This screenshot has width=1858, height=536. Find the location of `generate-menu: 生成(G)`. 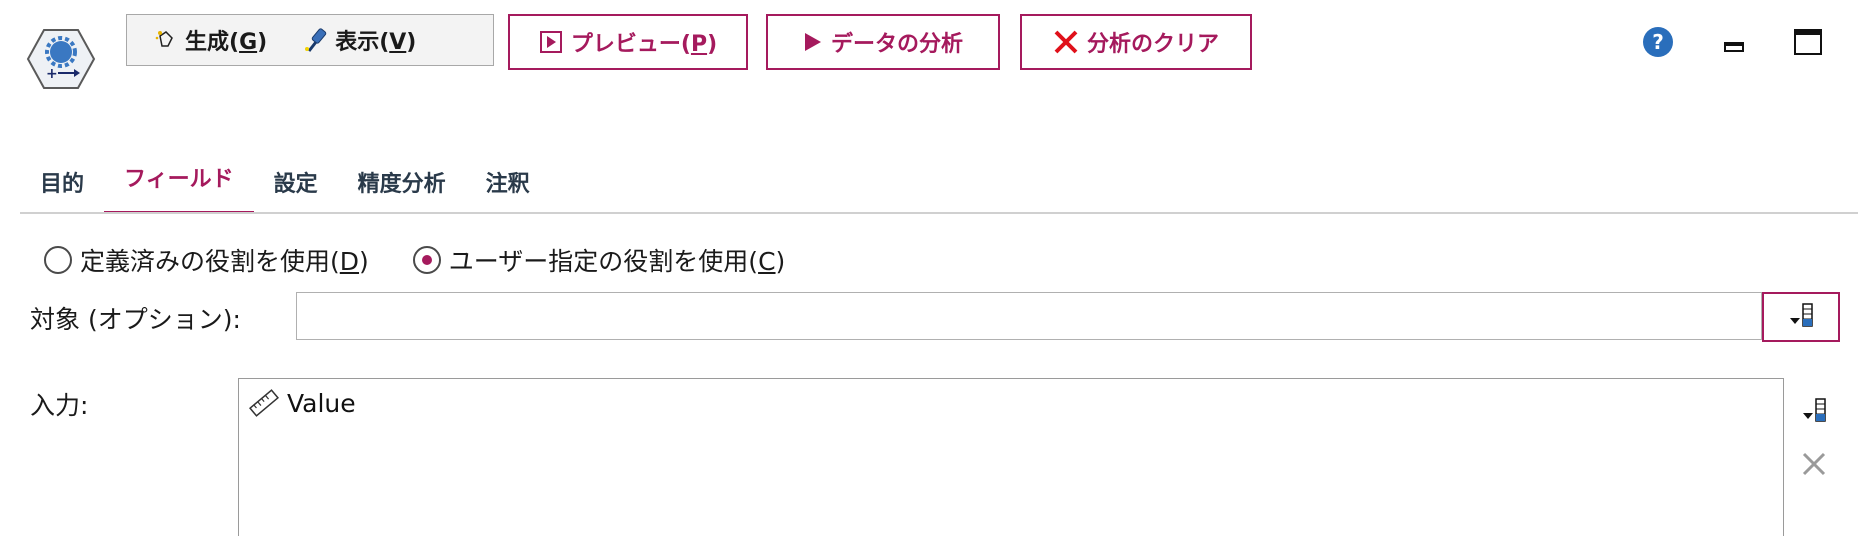

generate-menu: 生成(G) is located at coordinates (210, 40).